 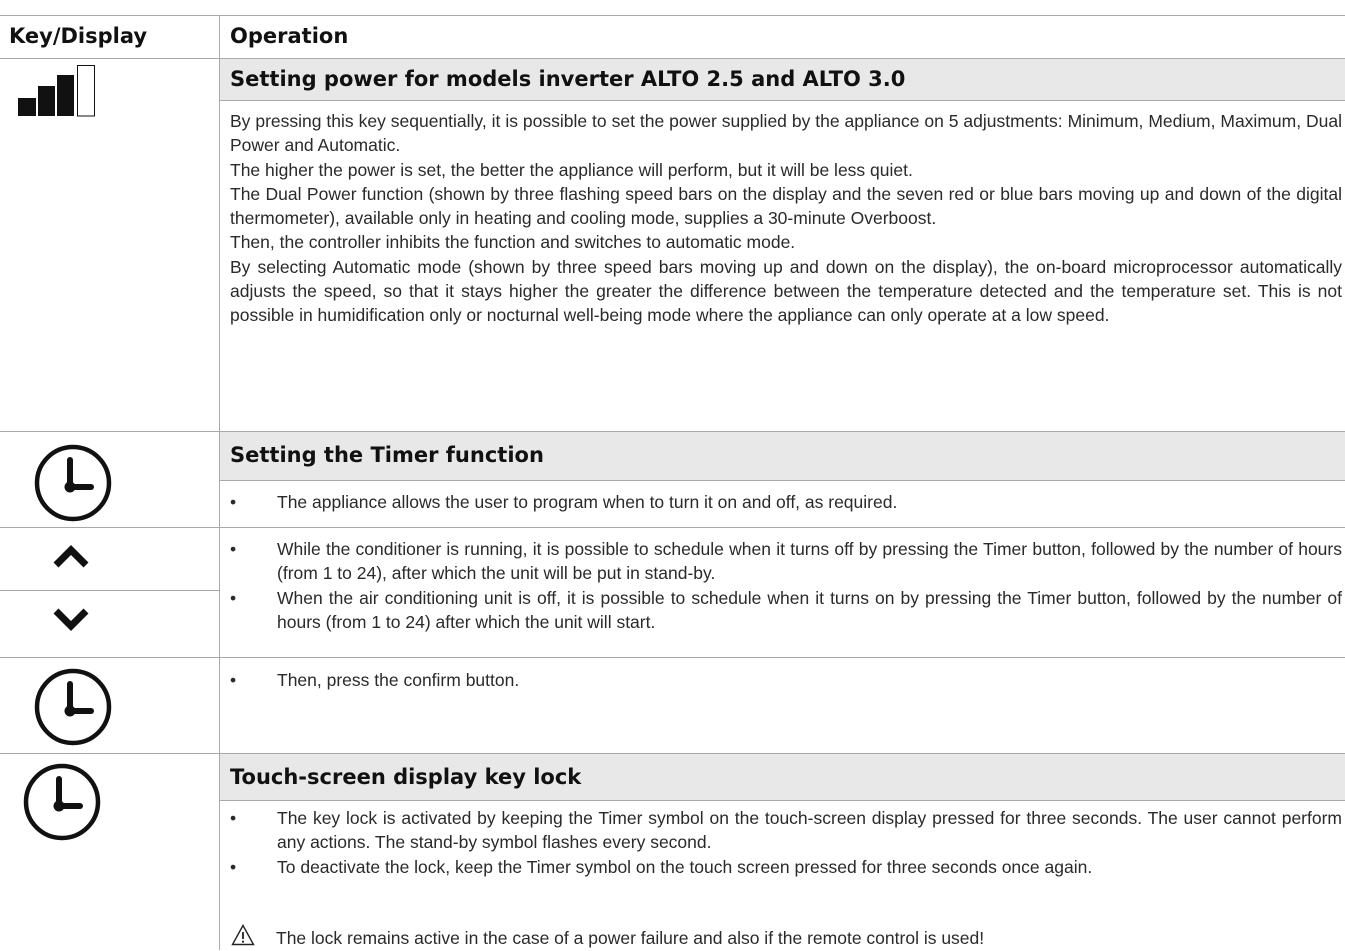 What do you see at coordinates (243, 937) in the screenshot?
I see `warning-triangle-icon` at bounding box center [243, 937].